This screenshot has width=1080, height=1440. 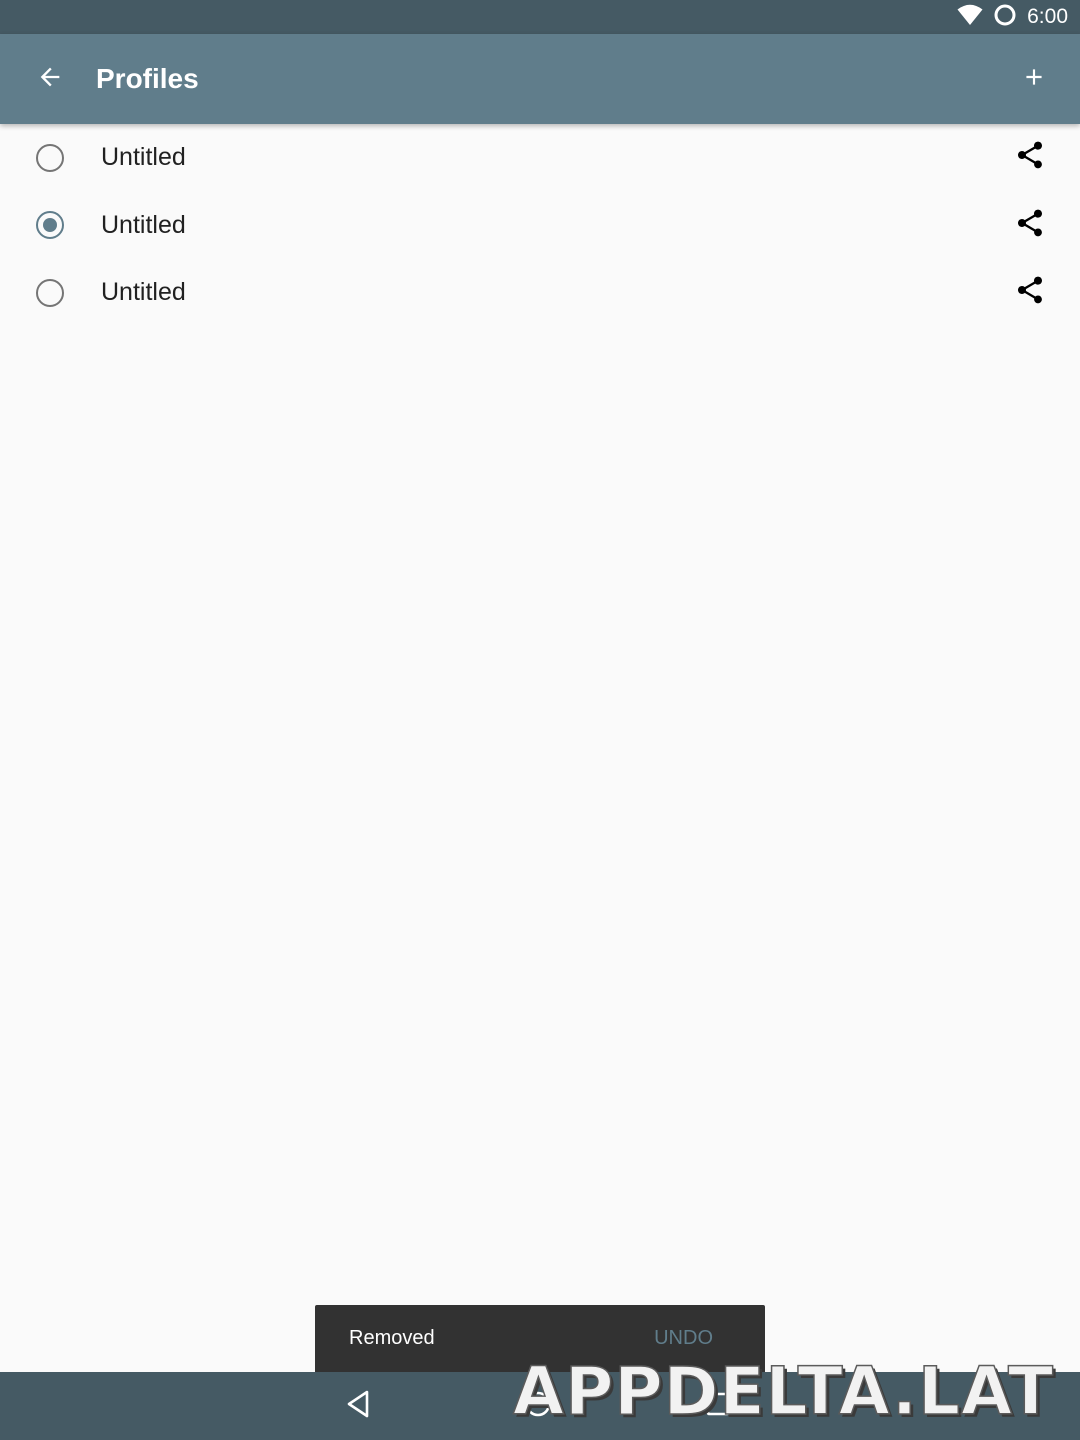 What do you see at coordinates (1047, 16) in the screenshot?
I see `status-time: 6:00` at bounding box center [1047, 16].